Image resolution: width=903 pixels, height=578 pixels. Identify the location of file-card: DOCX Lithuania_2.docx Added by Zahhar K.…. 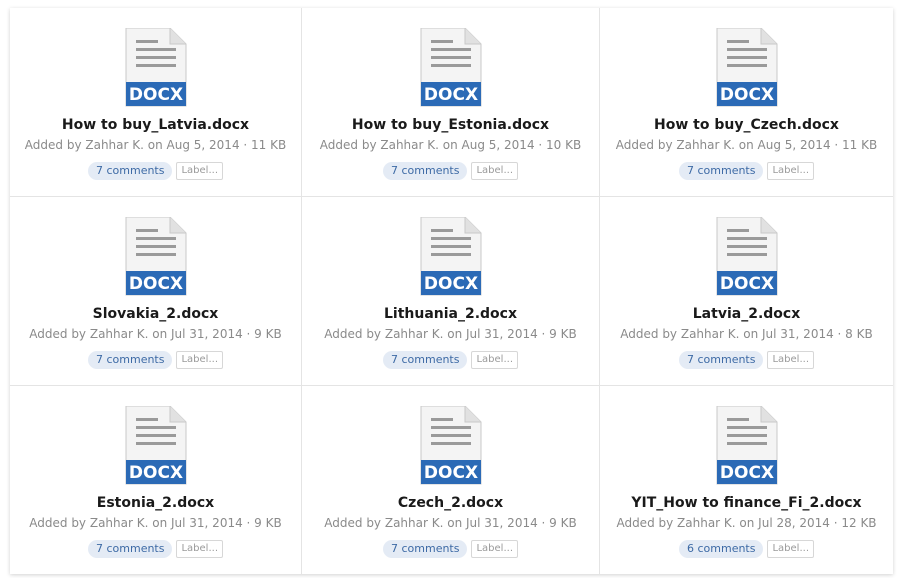
(451, 291).